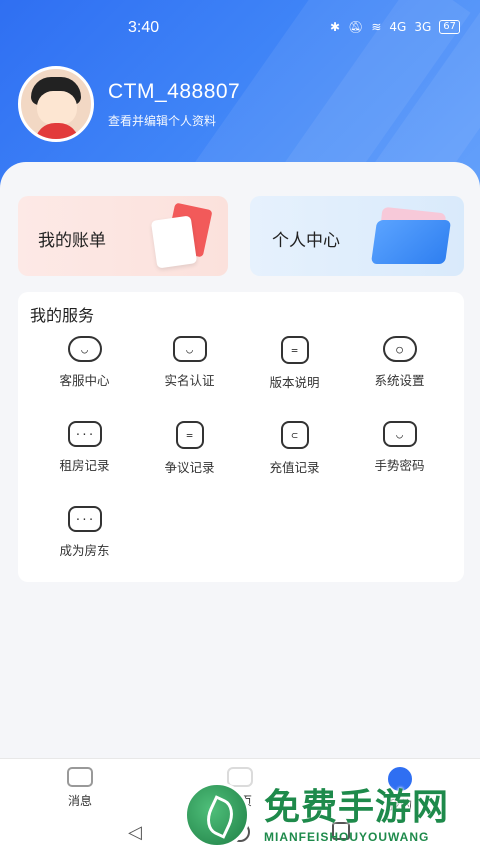 The height and width of the screenshot is (853, 480). What do you see at coordinates (84, 349) in the screenshot?
I see `chat-bubble-icon: ◡` at bounding box center [84, 349].